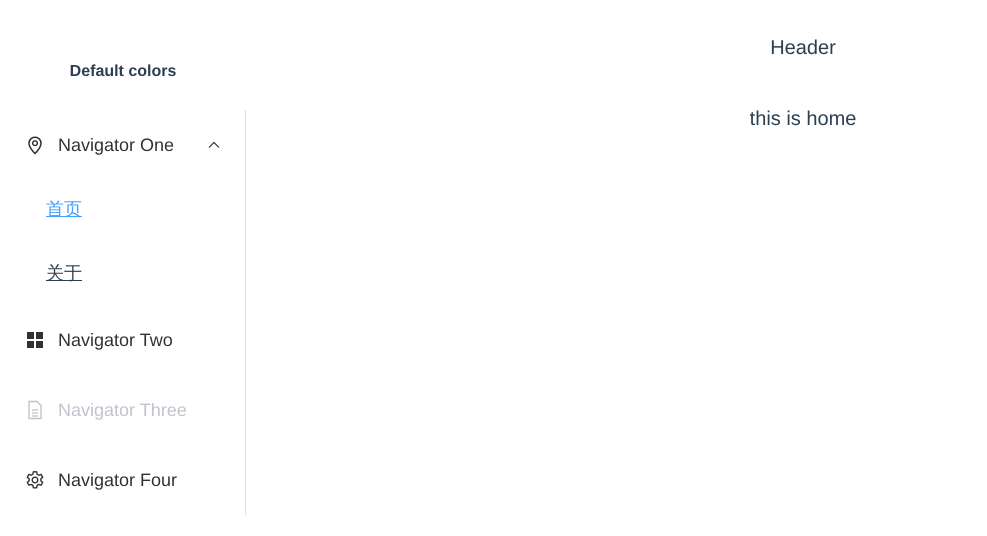 The image size is (987, 536). I want to click on sidebar-title: Default colors, so click(123, 72).